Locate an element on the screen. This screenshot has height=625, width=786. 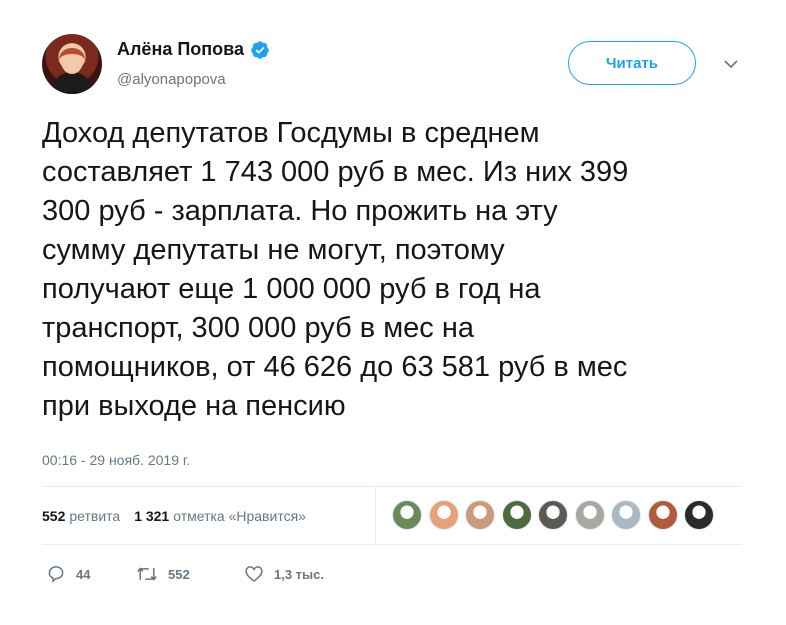
follow-button: Читать is located at coordinates (632, 63).